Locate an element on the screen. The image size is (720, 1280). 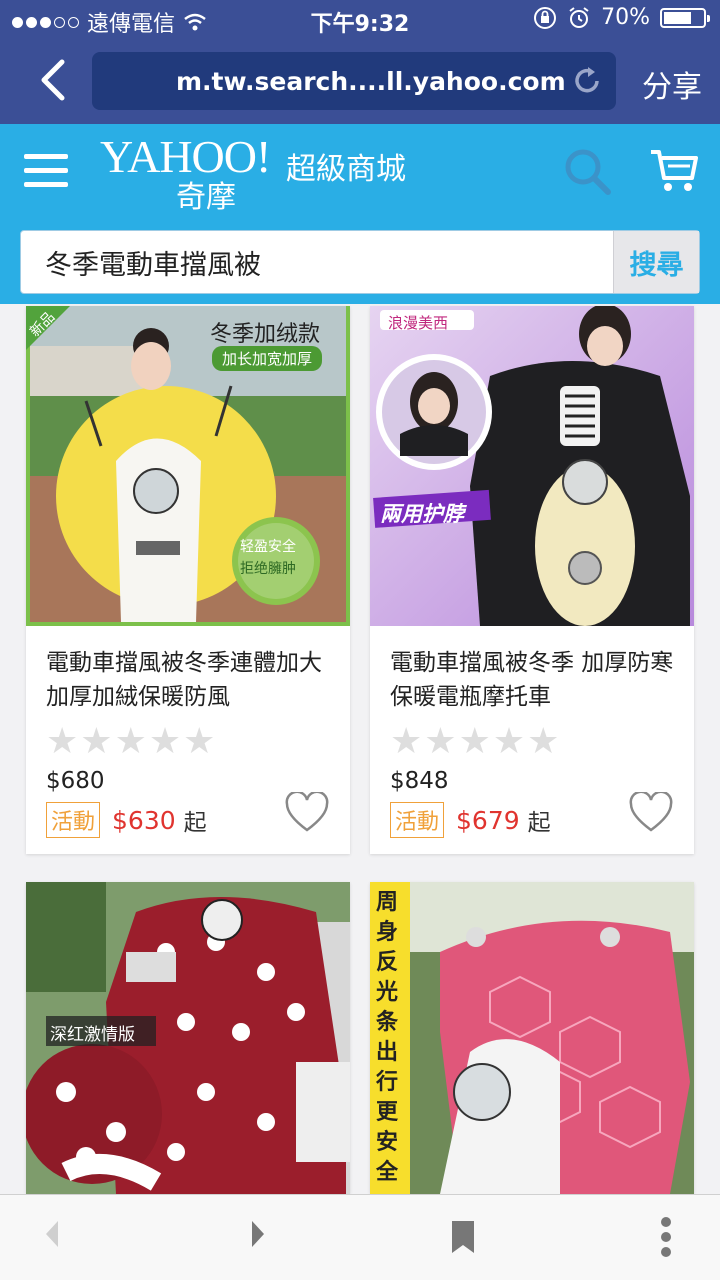
url-field: m.tw.search....ll.yahoo.com is located at coordinates (354, 81).